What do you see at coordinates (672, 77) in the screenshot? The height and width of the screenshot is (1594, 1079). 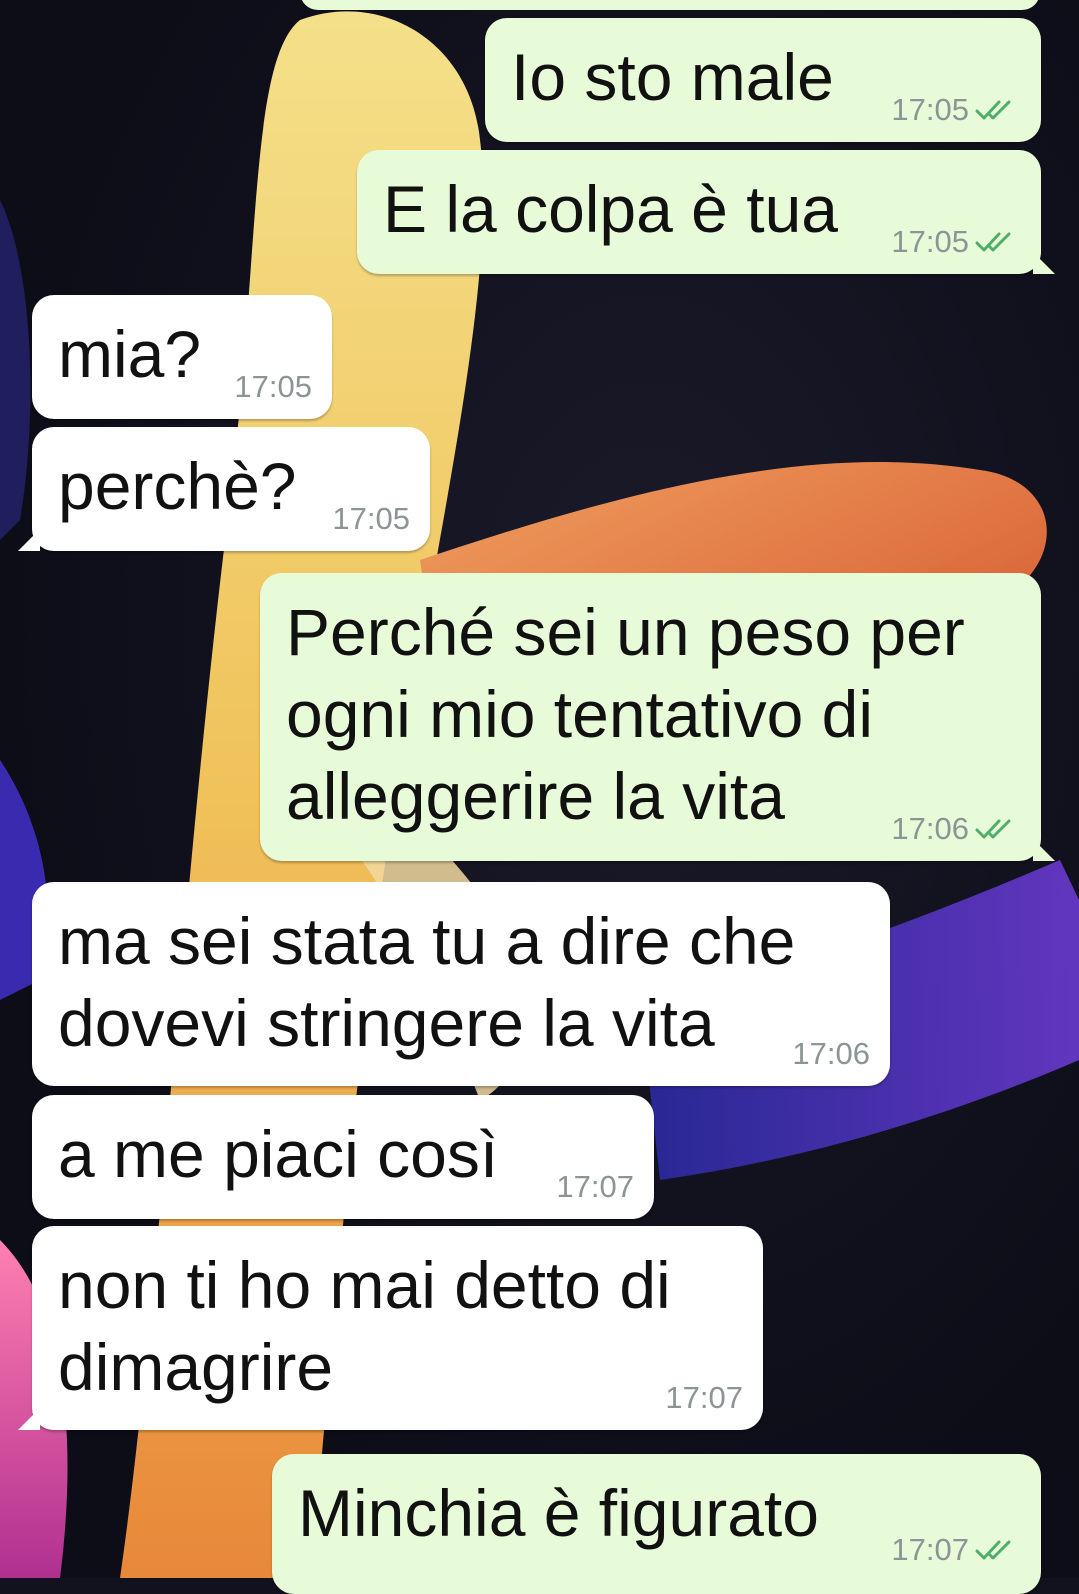 I see `message-text: Io sto male` at bounding box center [672, 77].